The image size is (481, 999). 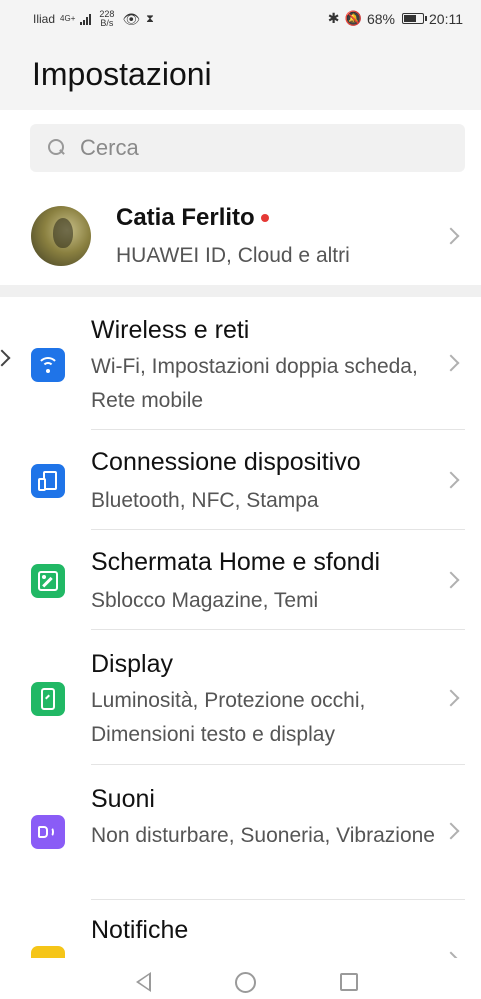 I want to click on sound-icon, so click(x=48, y=832).